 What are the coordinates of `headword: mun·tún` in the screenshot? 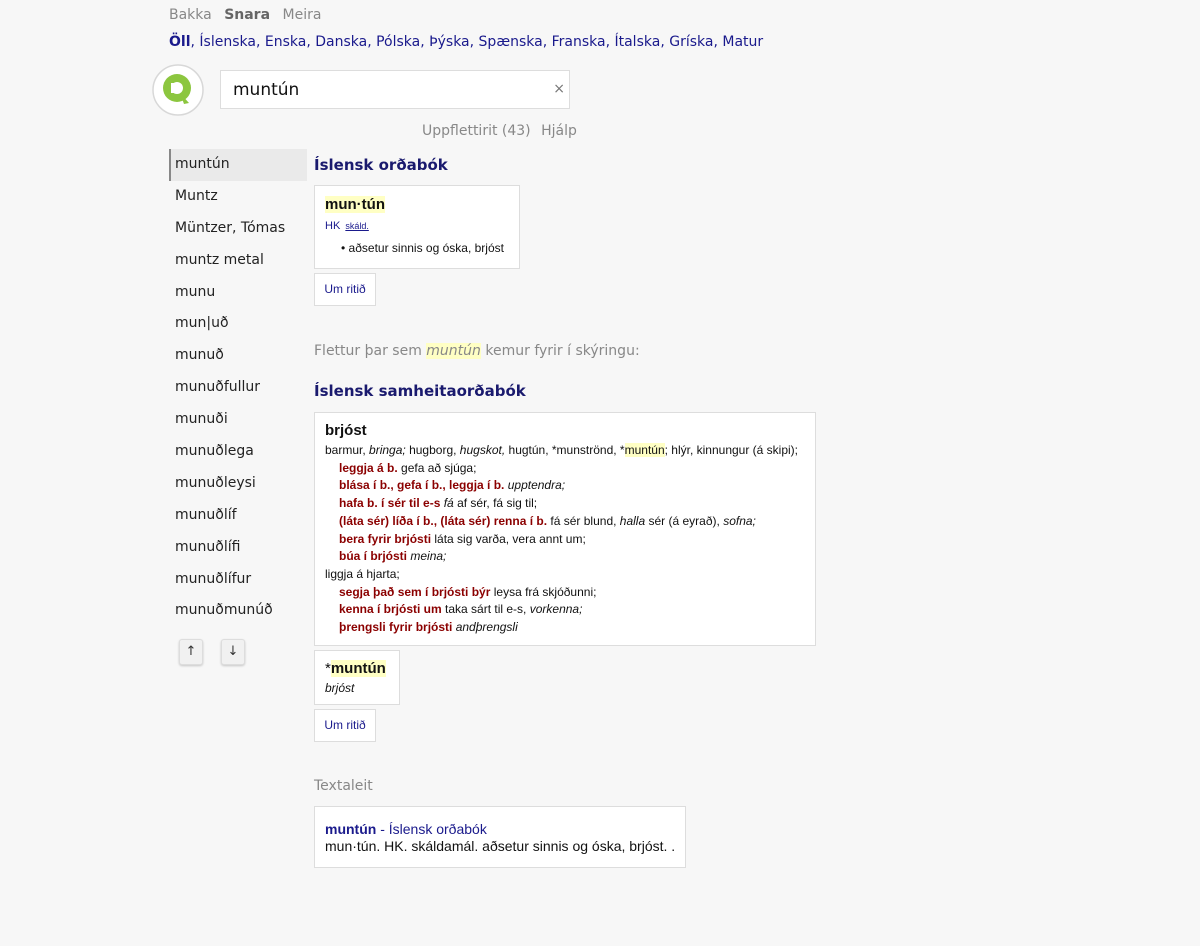 It's located at (355, 204).